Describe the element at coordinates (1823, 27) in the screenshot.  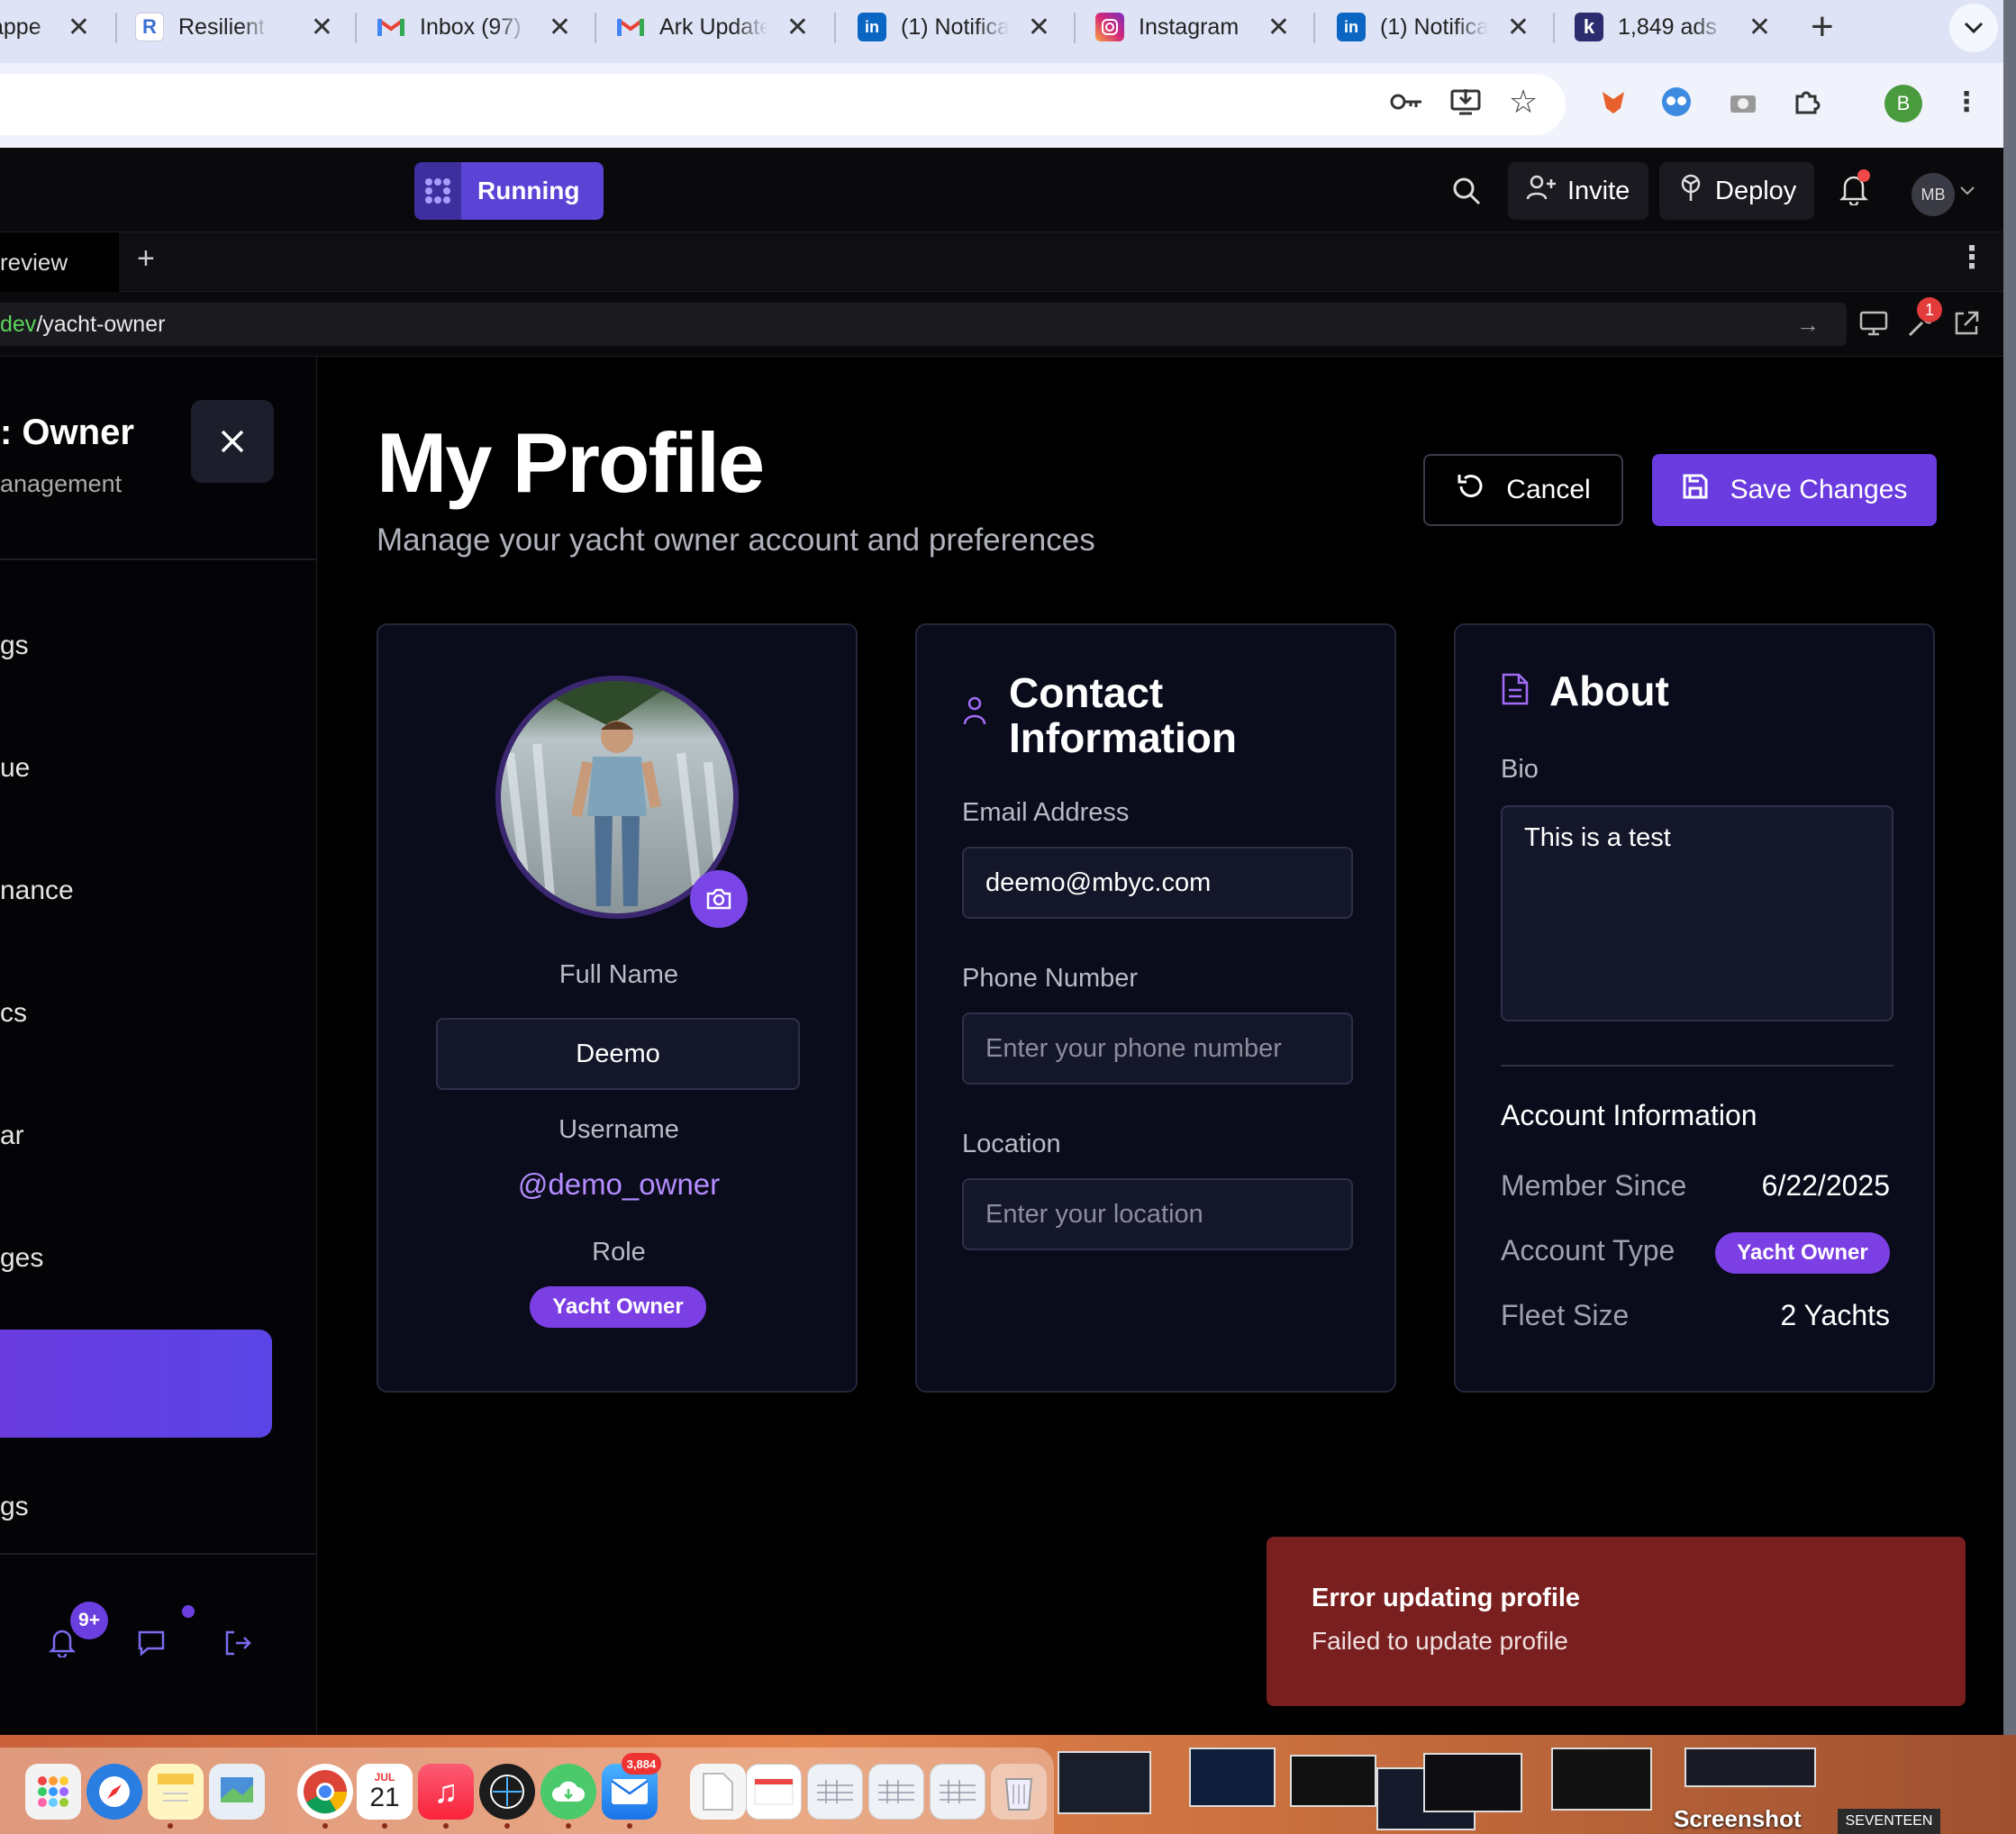
I see `new-tab-icon: +` at that location.